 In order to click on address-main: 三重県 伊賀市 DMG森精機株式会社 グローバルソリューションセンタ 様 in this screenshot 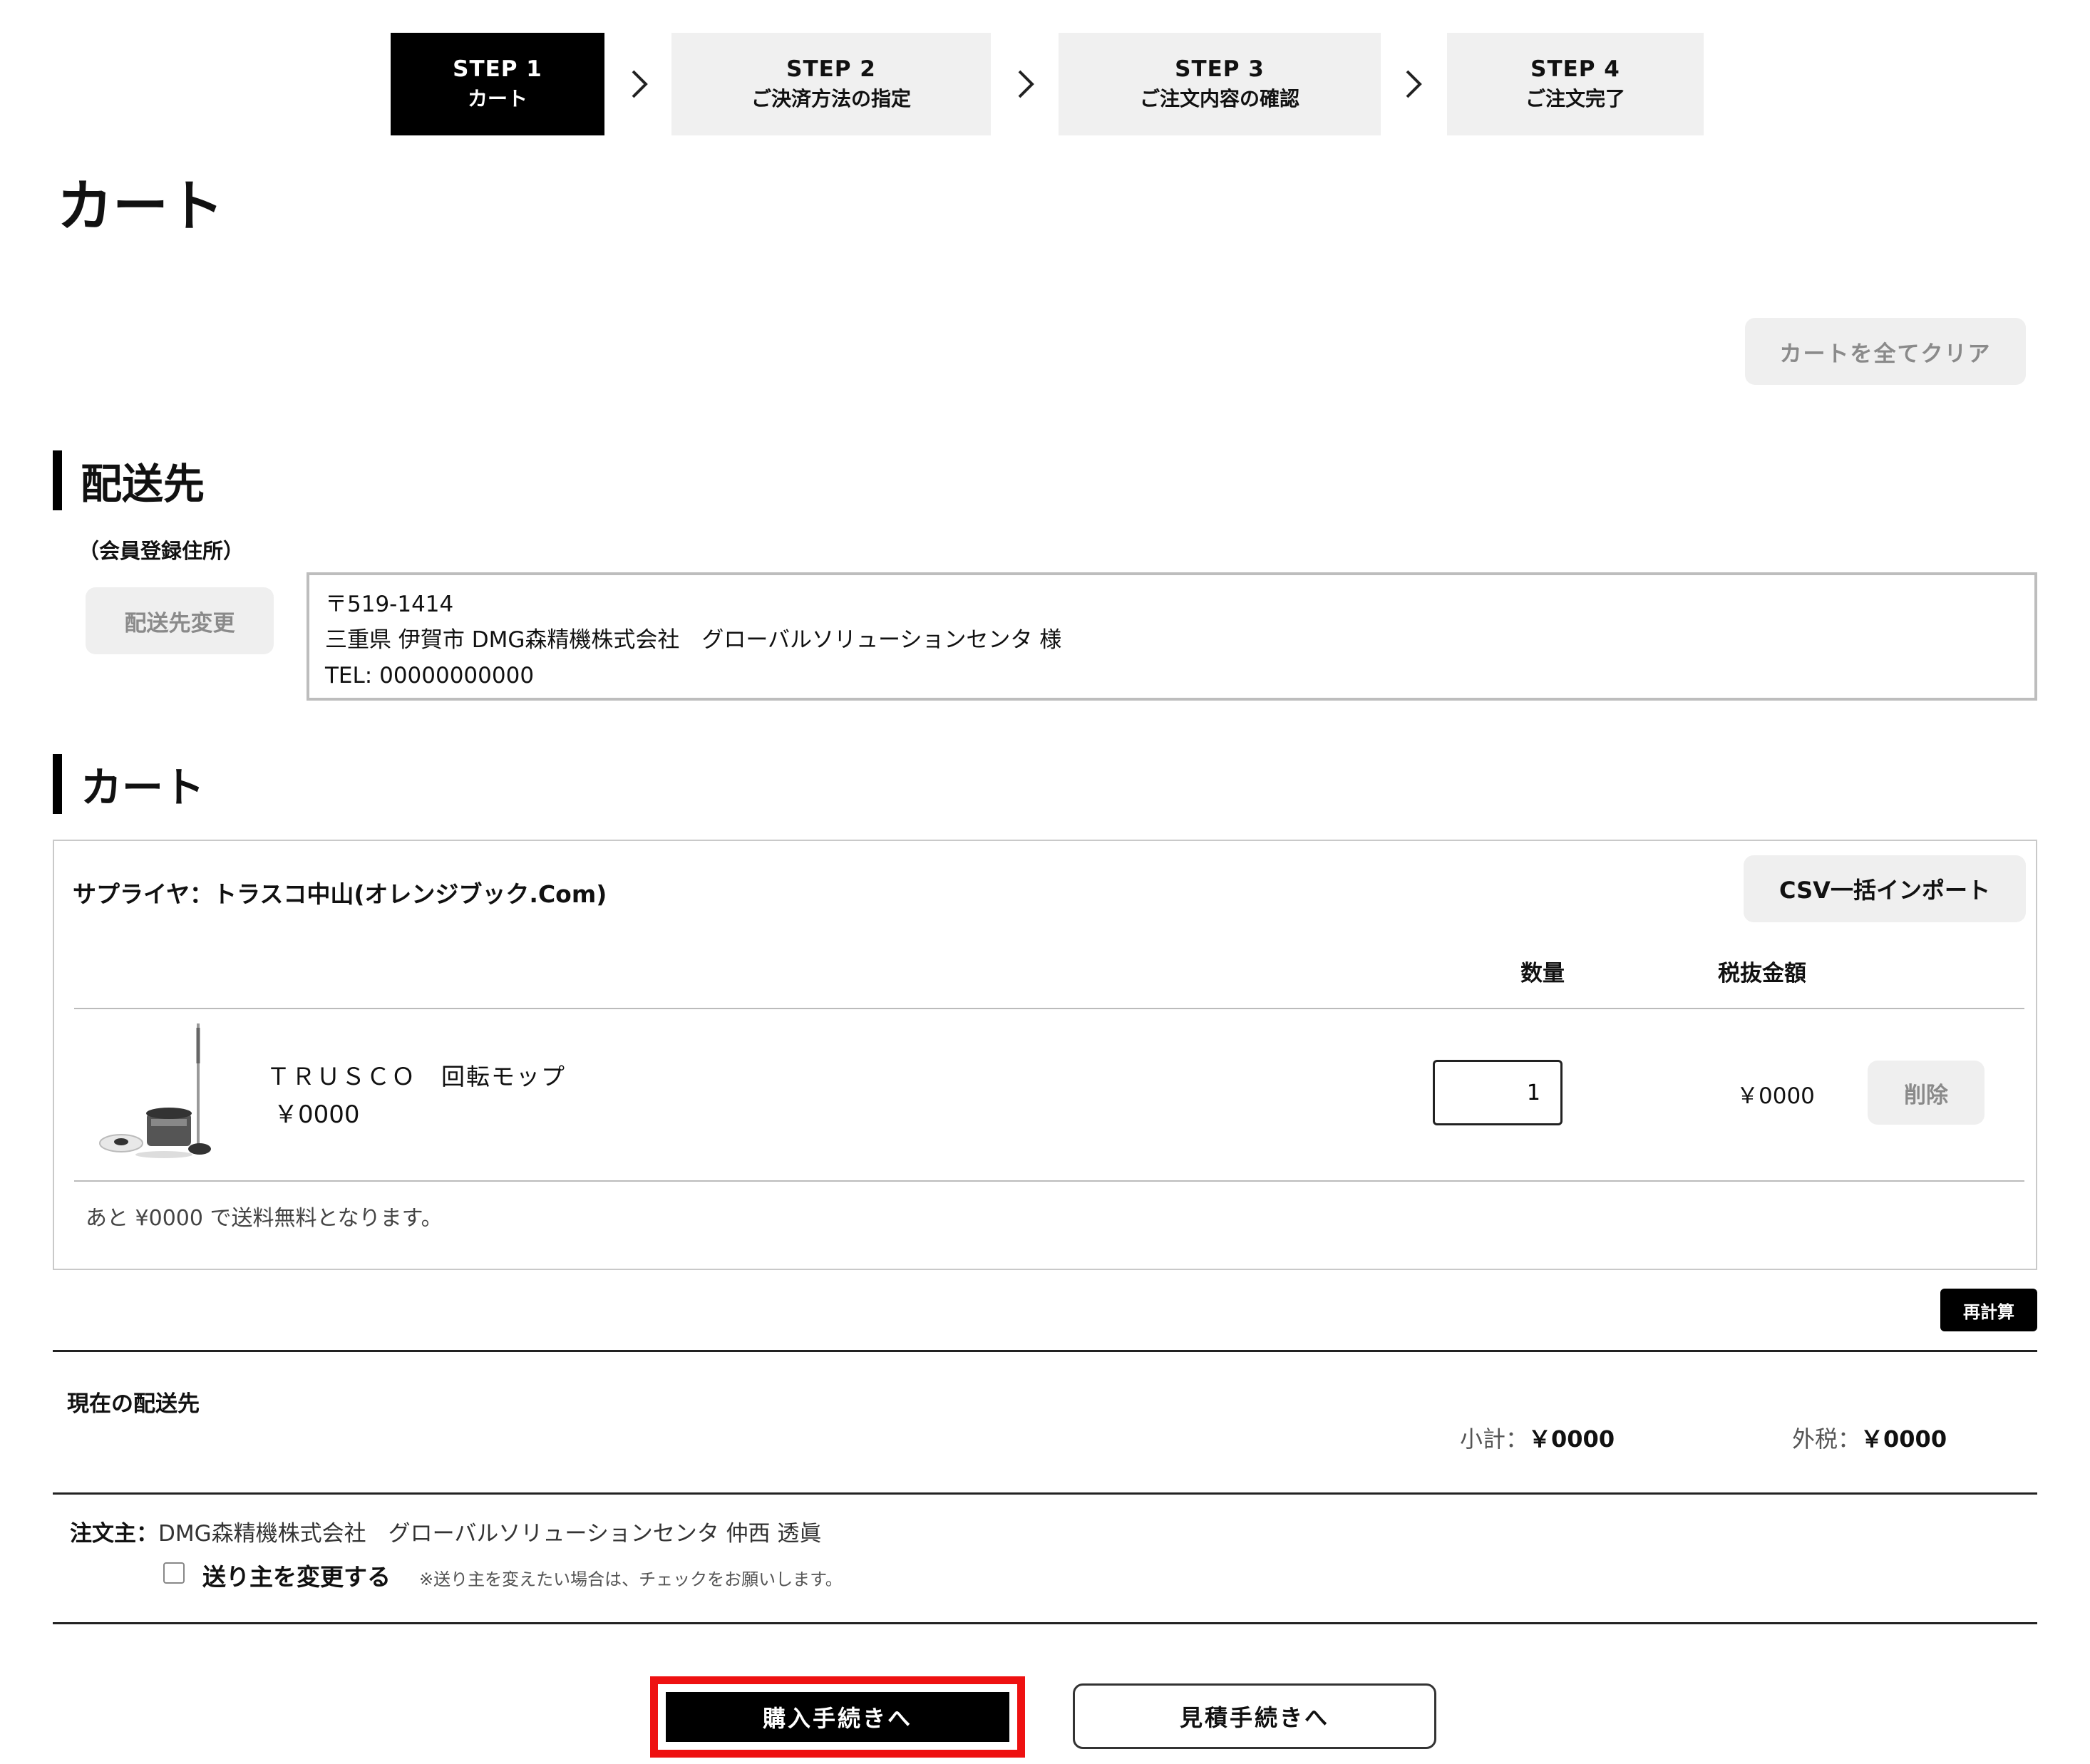, I will do `click(693, 640)`.